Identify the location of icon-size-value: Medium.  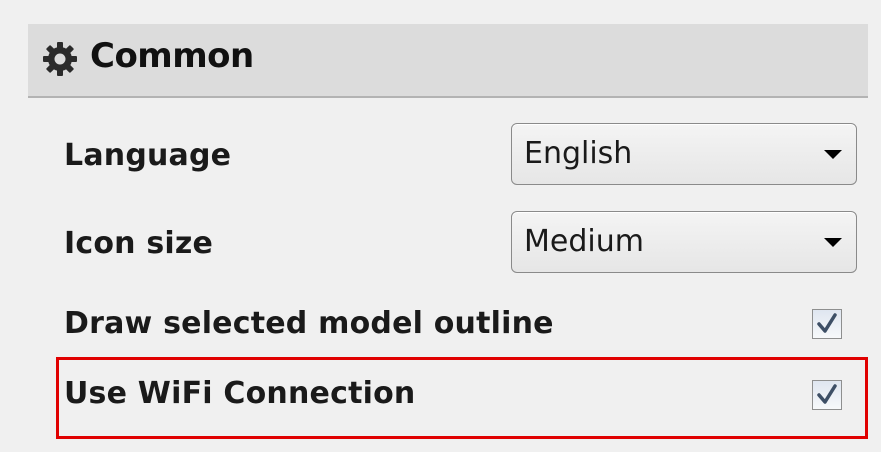
(584, 241).